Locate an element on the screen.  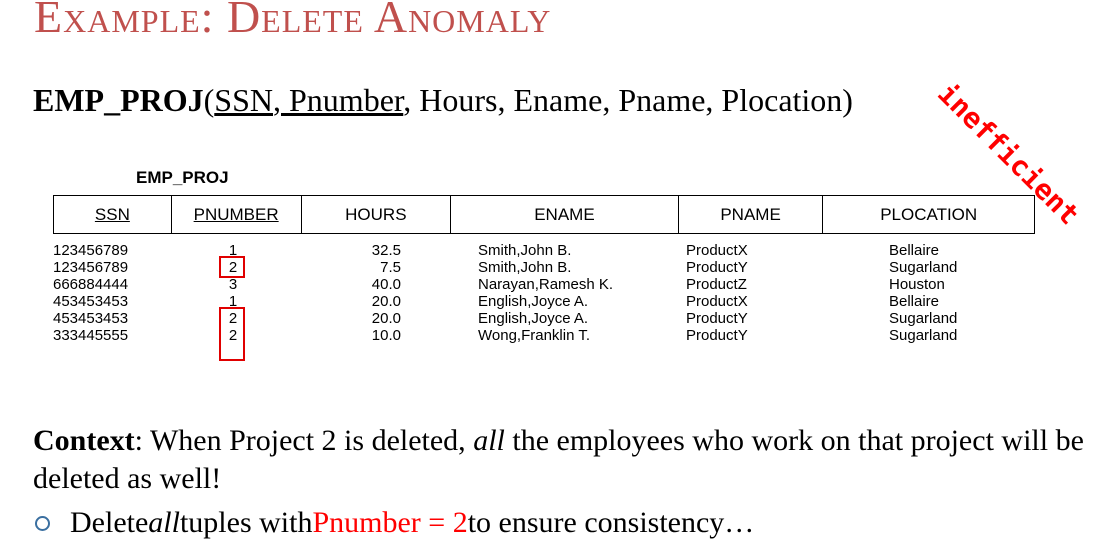
bullet-highlight: Pnumber = 2 is located at coordinates (390, 522).